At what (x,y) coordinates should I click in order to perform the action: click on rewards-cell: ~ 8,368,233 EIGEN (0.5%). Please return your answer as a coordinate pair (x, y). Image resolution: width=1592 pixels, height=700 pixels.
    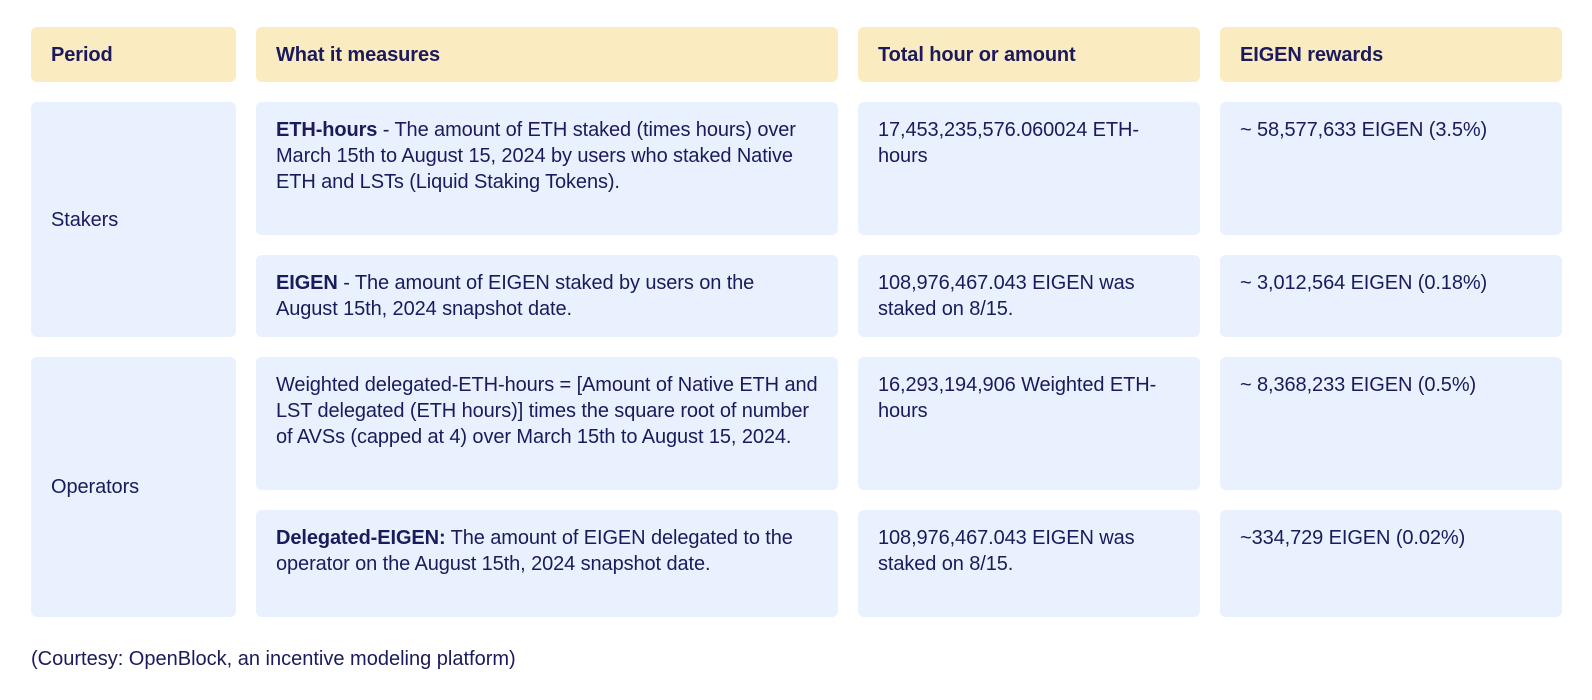
    Looking at the image, I should click on (1391, 423).